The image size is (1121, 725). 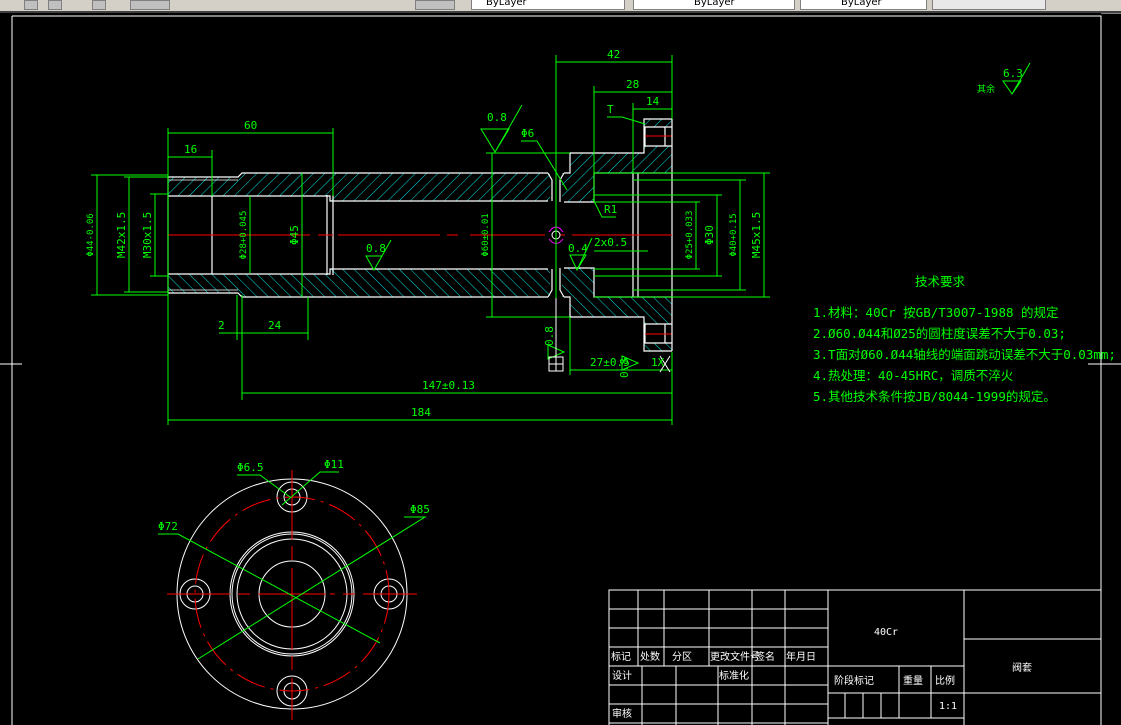 What do you see at coordinates (420, 509) in the screenshot?
I see `dim-phi85: Φ85` at bounding box center [420, 509].